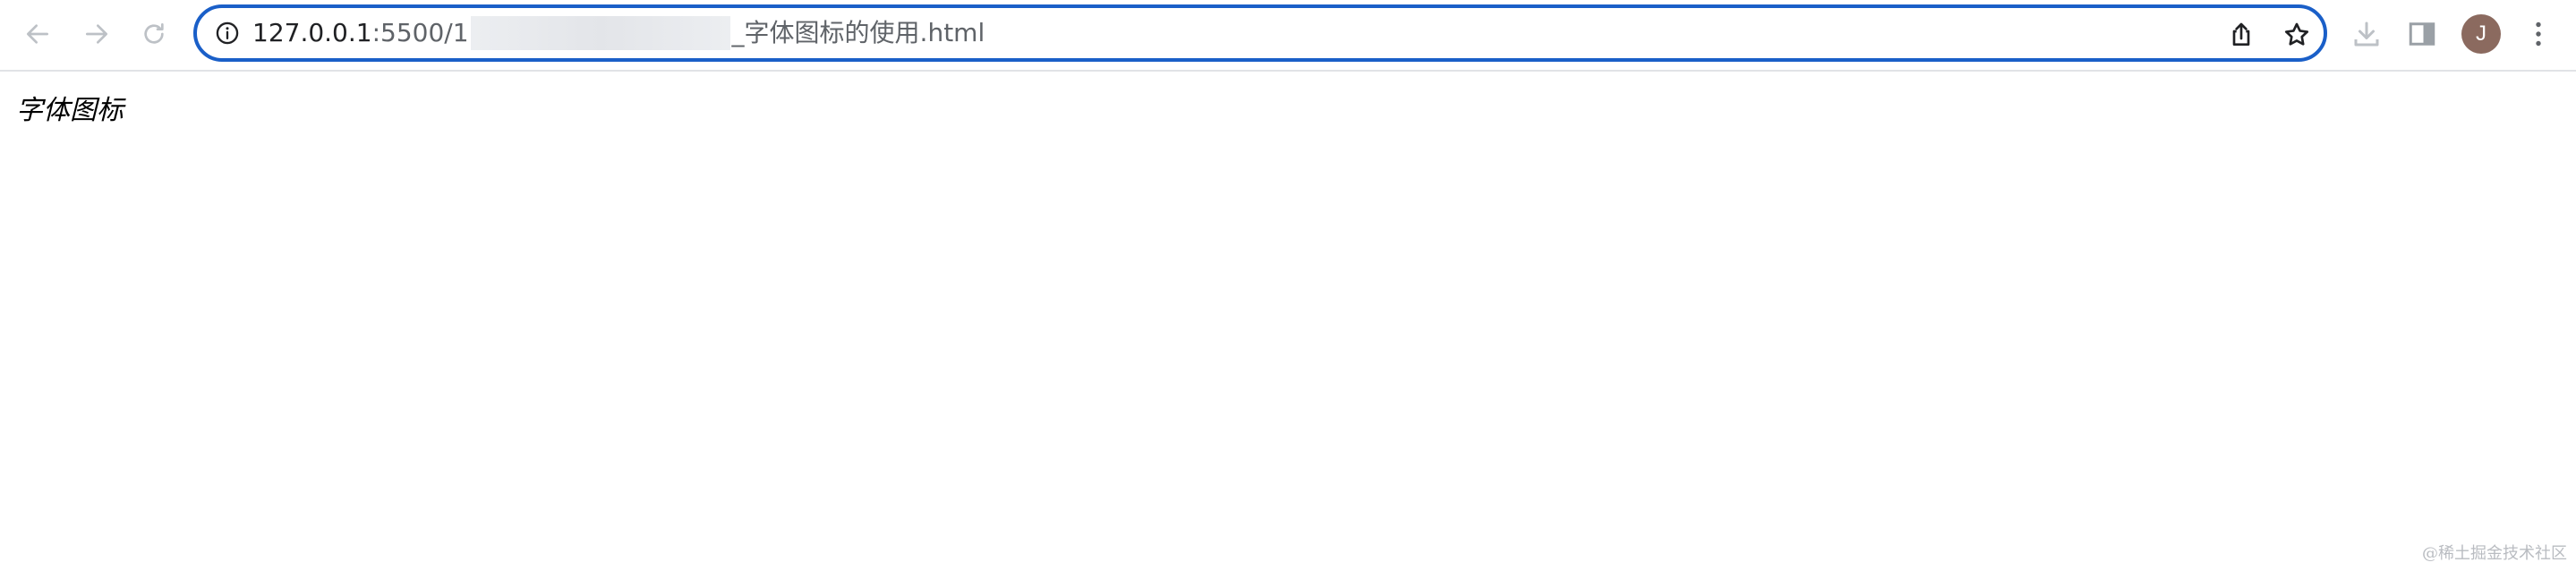 The height and width of the screenshot is (571, 2576). What do you see at coordinates (420, 32) in the screenshot?
I see `url-port-path: :5500/1` at bounding box center [420, 32].